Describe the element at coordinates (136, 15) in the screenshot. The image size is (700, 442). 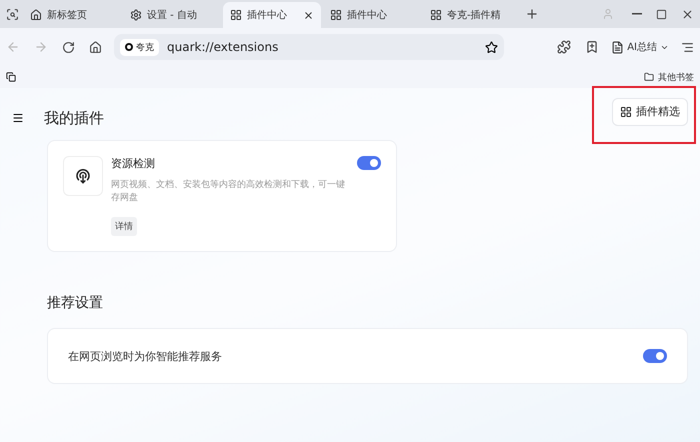
I see `settings-icon` at that location.